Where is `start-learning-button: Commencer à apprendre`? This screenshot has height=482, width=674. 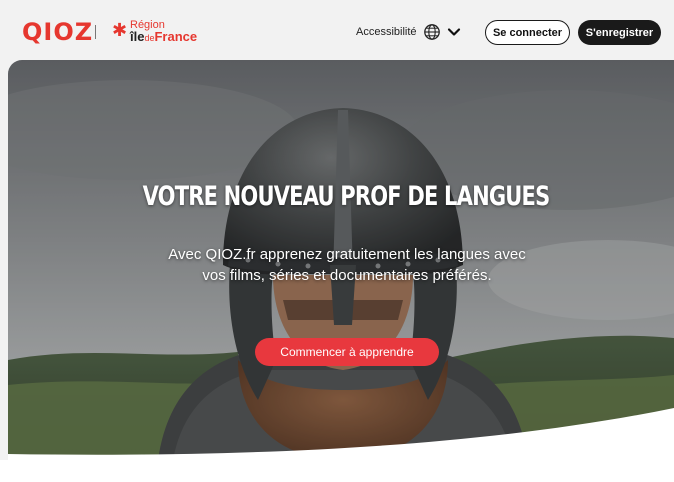
start-learning-button: Commencer à apprendre is located at coordinates (347, 352).